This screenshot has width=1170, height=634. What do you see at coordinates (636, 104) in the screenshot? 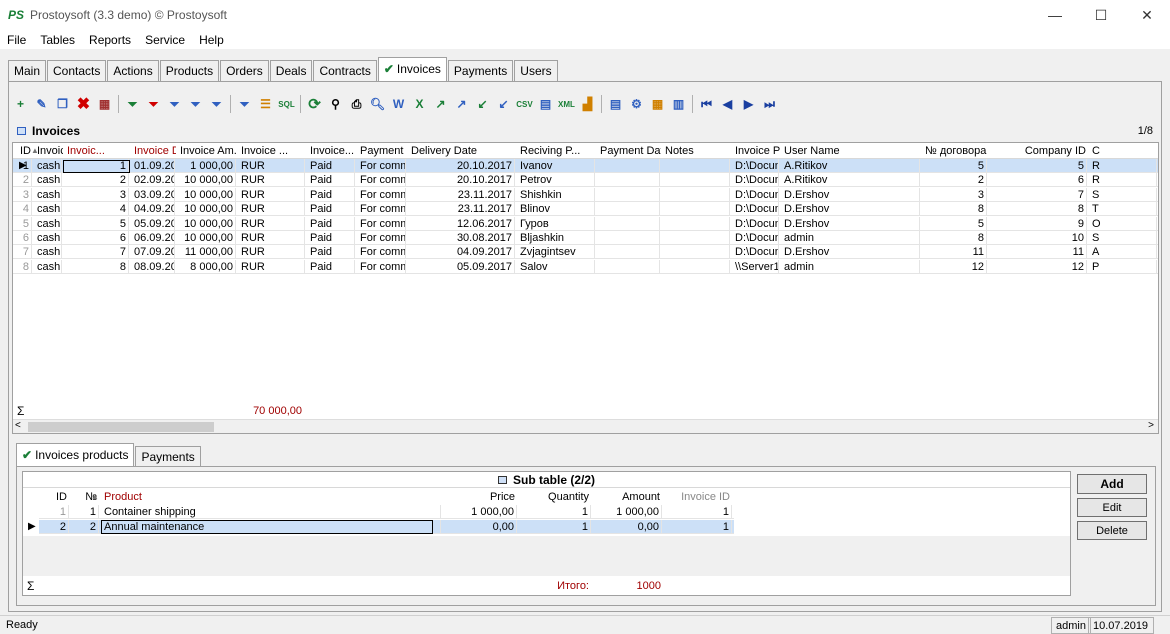
I see `settings-icon: ⚙` at bounding box center [636, 104].